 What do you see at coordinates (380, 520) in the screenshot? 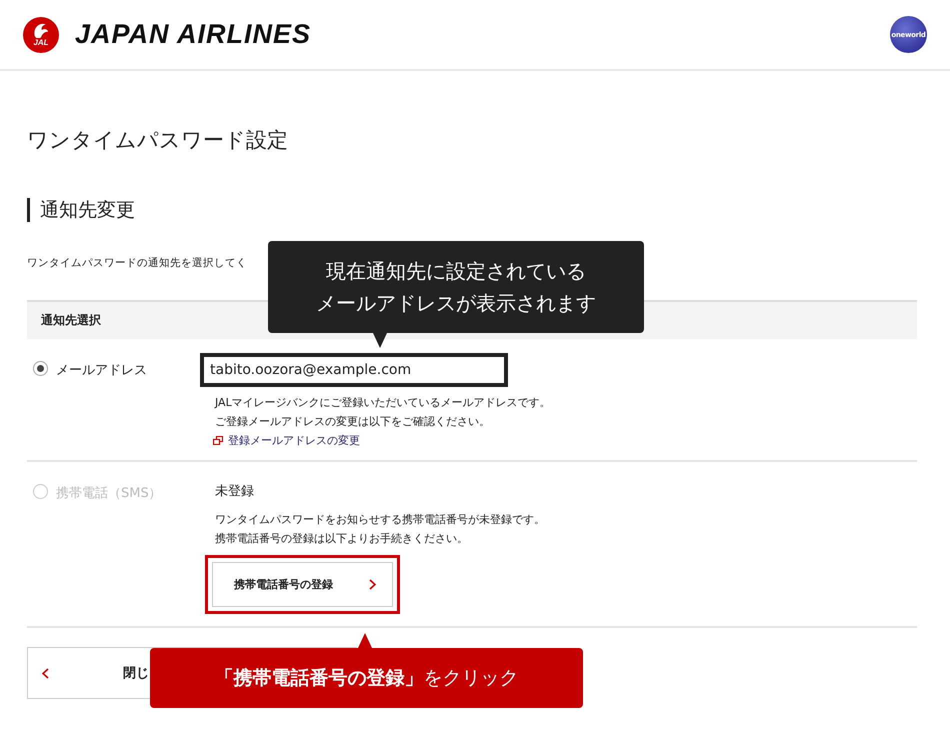
I see `note-text: ワンタイムパスワードをお知らせする携帯電話番号が未登録です。` at bounding box center [380, 520].